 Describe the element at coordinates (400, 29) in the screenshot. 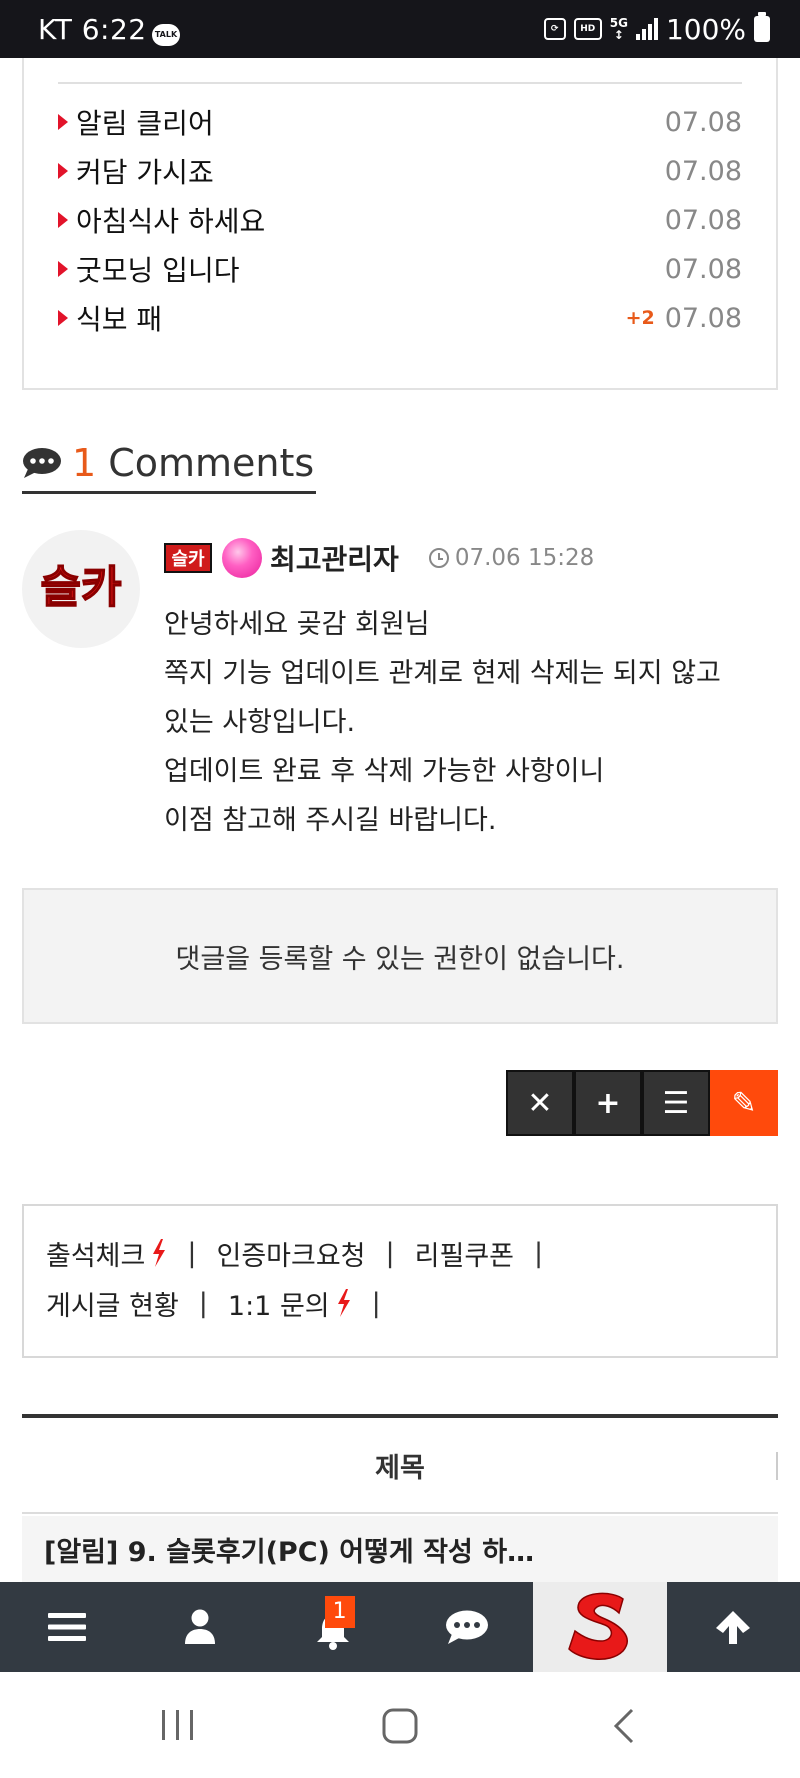

I see `status-bar: KT 6:22 TALK ⟳ HD 5G ↕ 100%` at that location.